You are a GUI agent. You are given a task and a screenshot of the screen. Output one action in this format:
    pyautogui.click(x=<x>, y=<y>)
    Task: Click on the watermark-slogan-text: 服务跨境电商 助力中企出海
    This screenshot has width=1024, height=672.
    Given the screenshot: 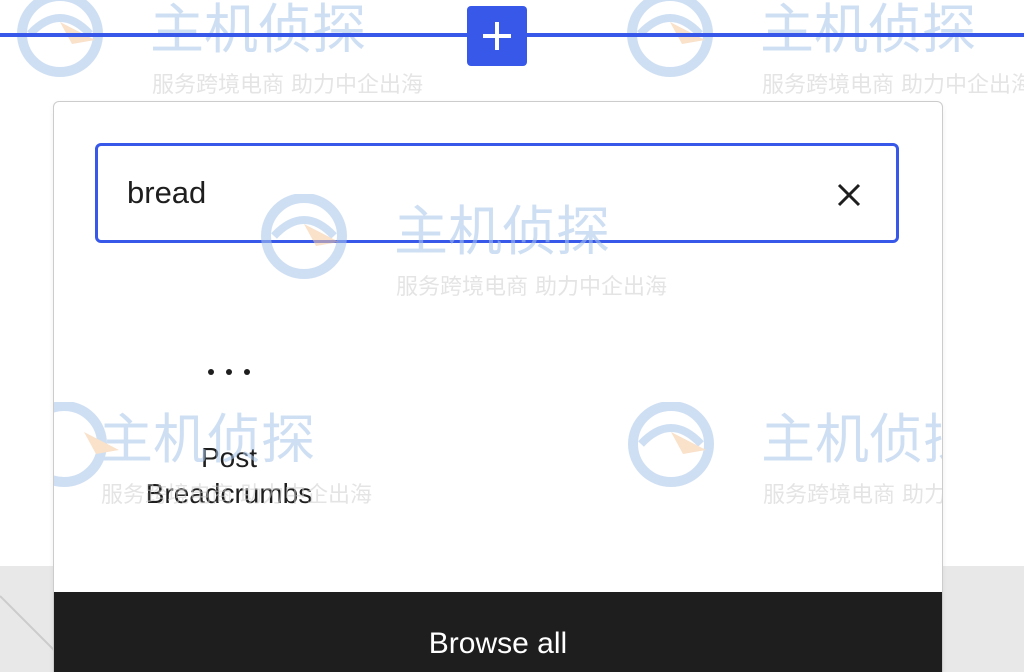 What is the action you would take?
    pyautogui.click(x=287, y=85)
    